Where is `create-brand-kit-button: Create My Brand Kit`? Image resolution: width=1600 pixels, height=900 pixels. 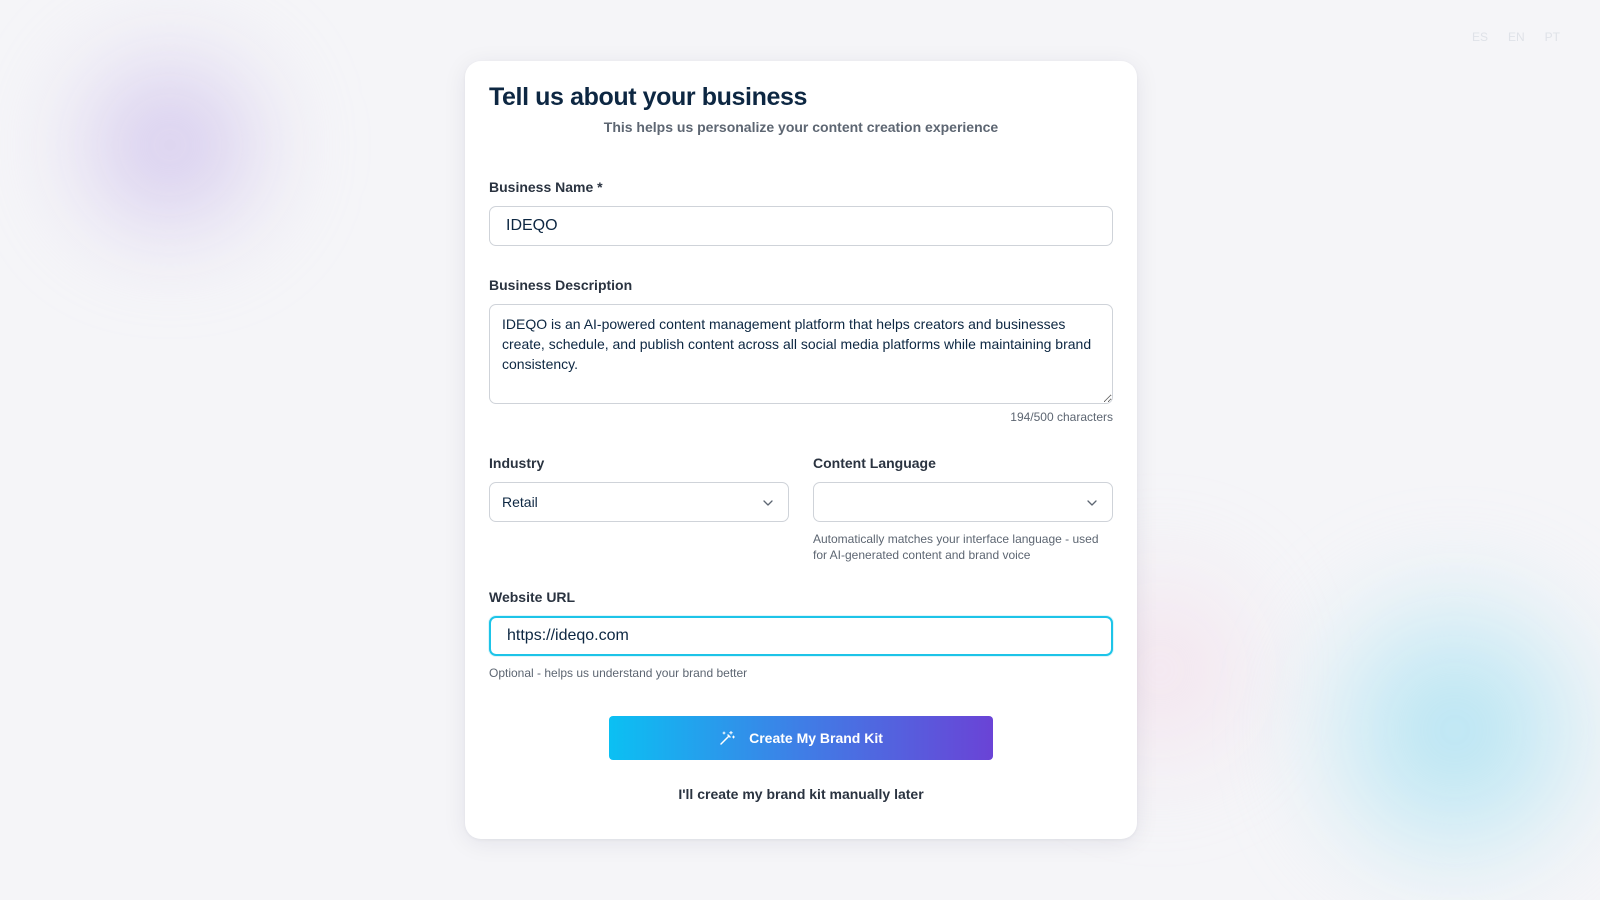
create-brand-kit-button: Create My Brand Kit is located at coordinates (801, 738).